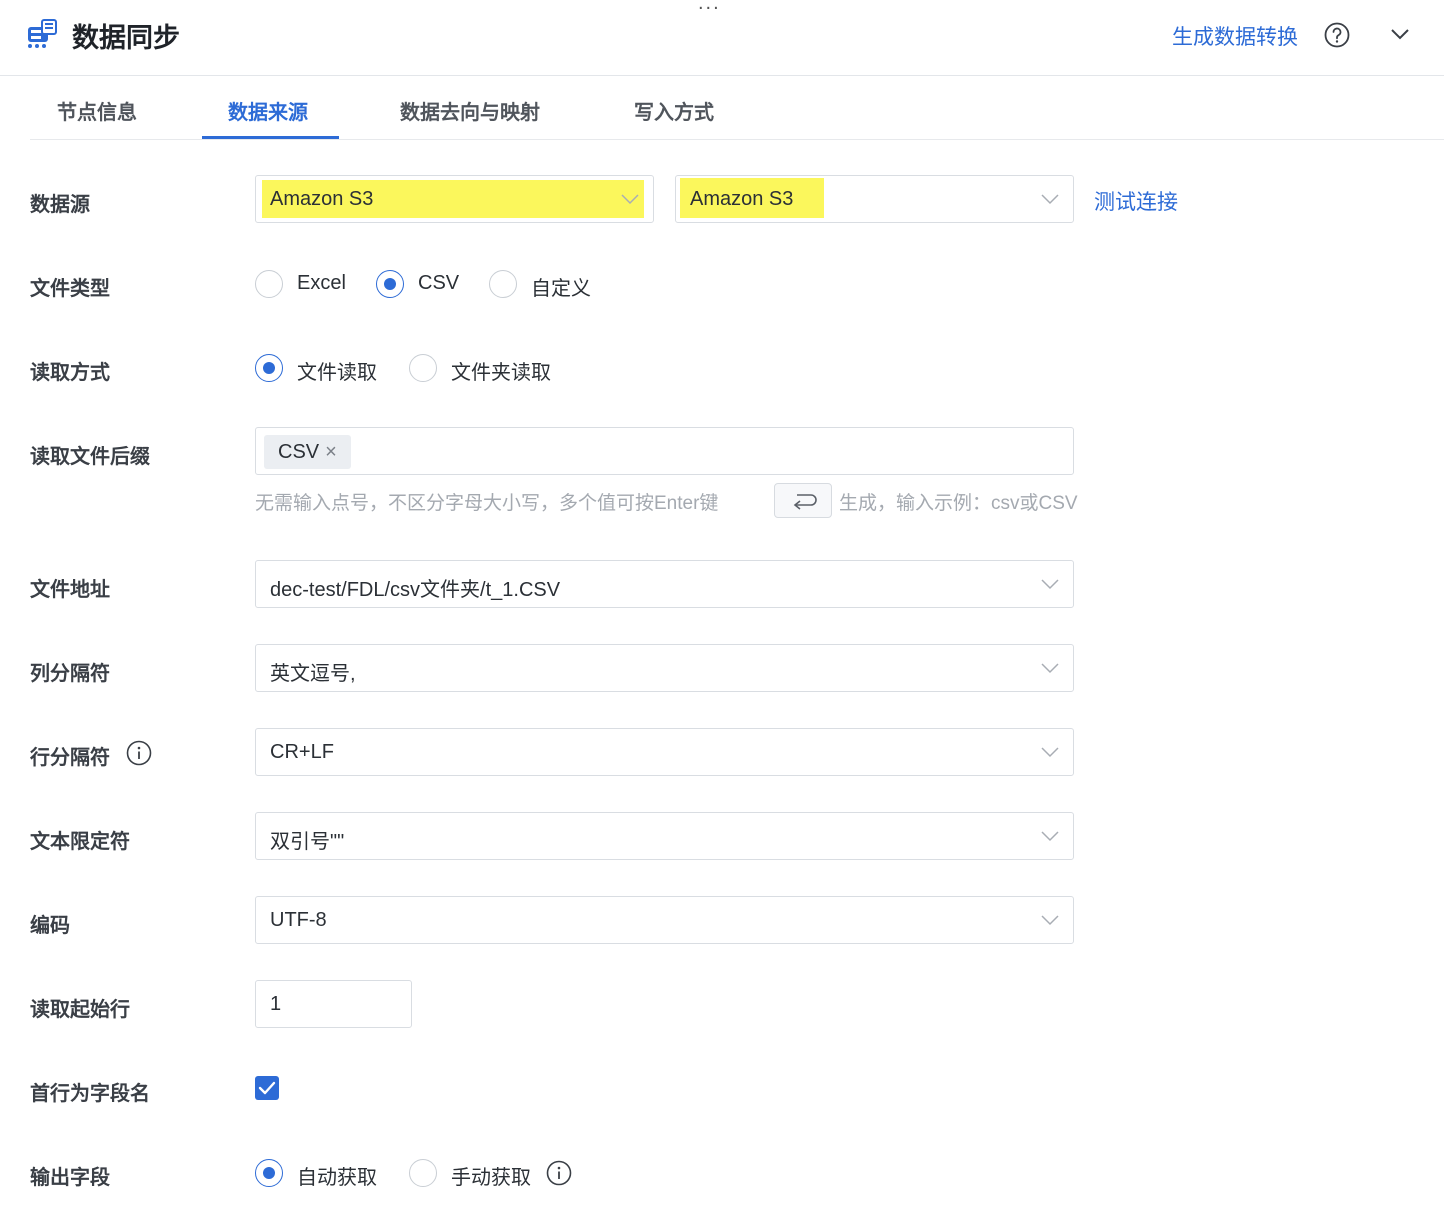 The image size is (1444, 1207). What do you see at coordinates (70, 674) in the screenshot?
I see `column-separator-label: 列分隔符` at bounding box center [70, 674].